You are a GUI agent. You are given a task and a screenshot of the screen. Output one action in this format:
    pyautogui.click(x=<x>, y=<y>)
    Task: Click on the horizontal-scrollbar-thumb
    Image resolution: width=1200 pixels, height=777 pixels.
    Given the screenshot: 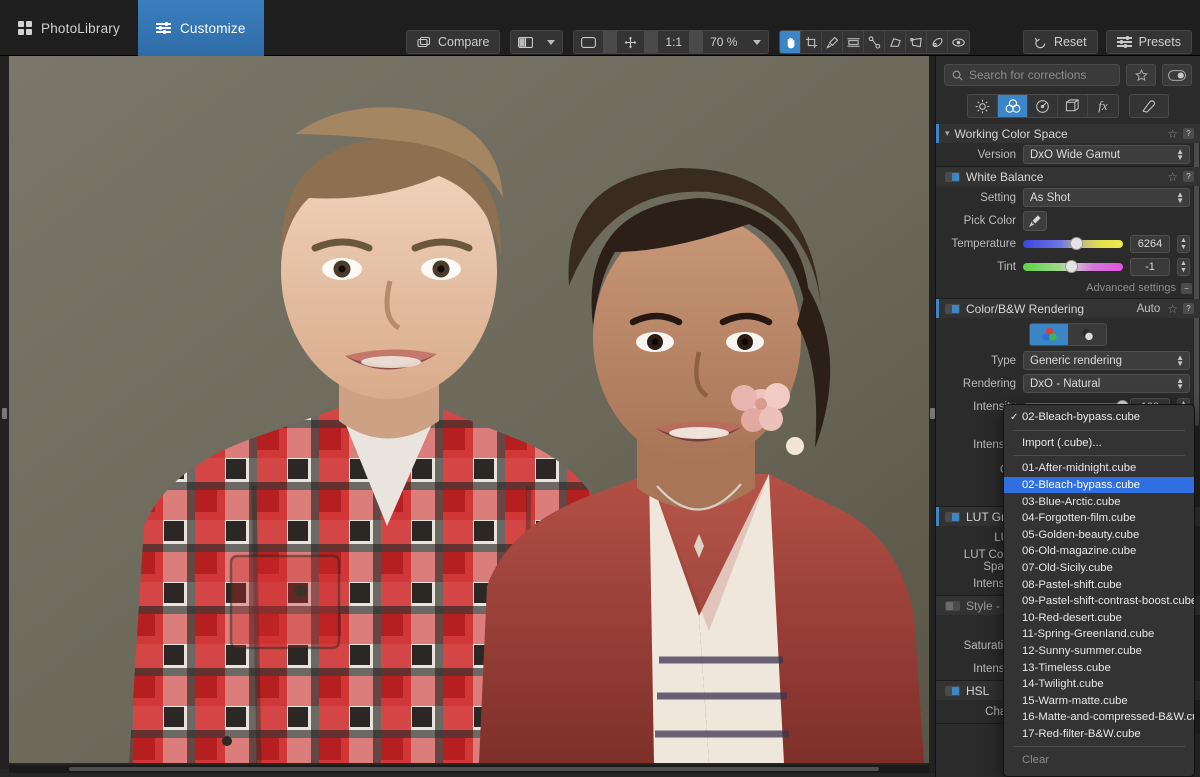 What is the action you would take?
    pyautogui.click(x=474, y=769)
    